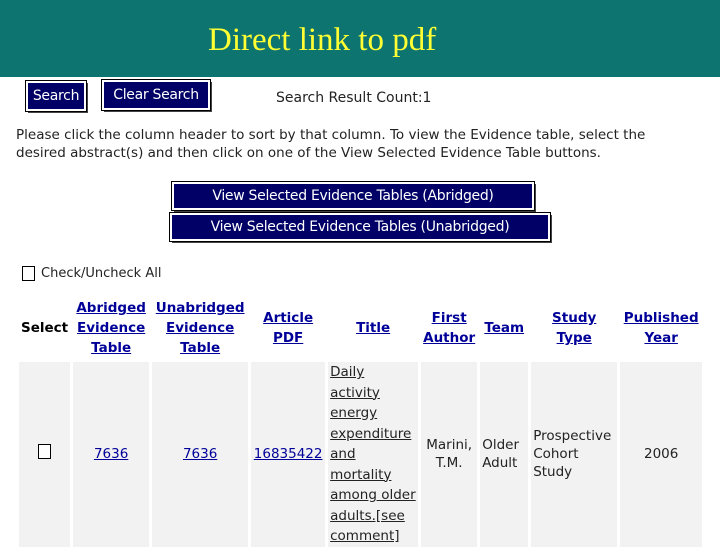 The image size is (720, 547). I want to click on check-all-label: Check/Uncheck All, so click(101, 273).